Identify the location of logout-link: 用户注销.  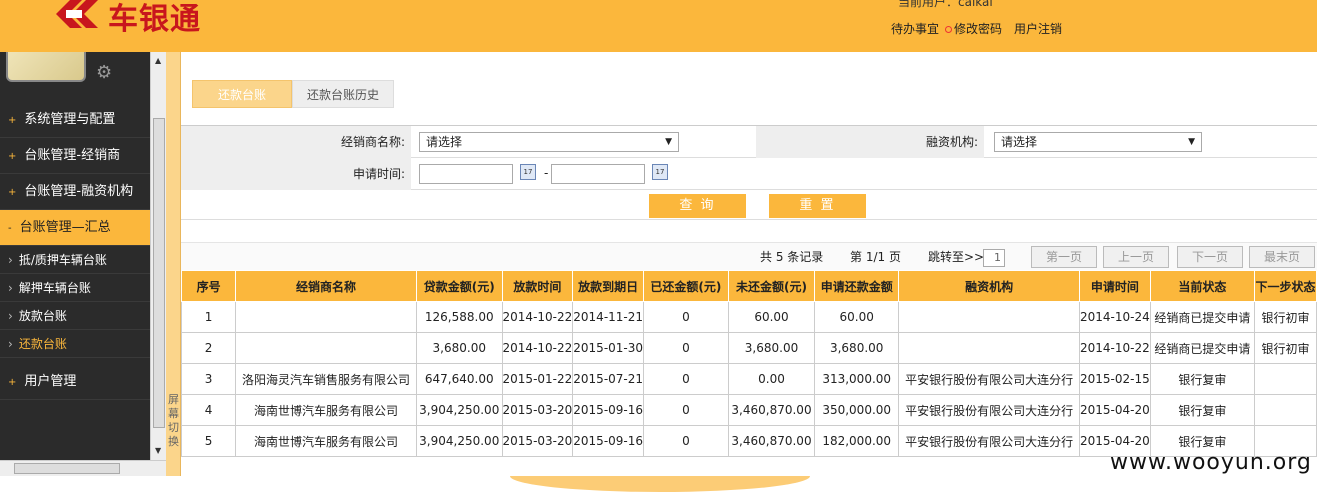
(1038, 28).